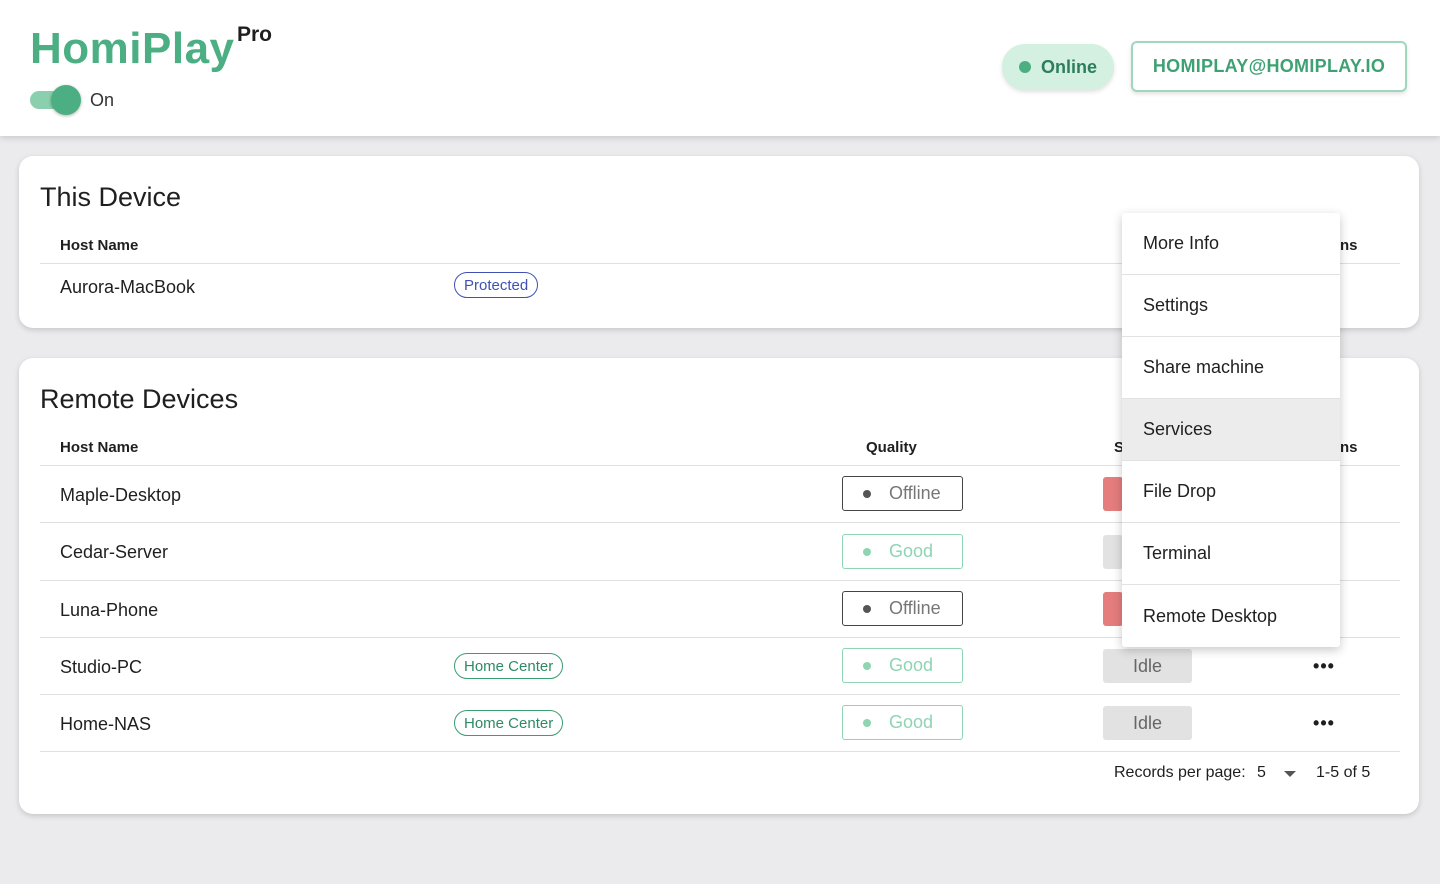 Image resolution: width=1440 pixels, height=884 pixels. What do you see at coordinates (128, 287) in the screenshot?
I see `host-name: Aurora-MacBook` at bounding box center [128, 287].